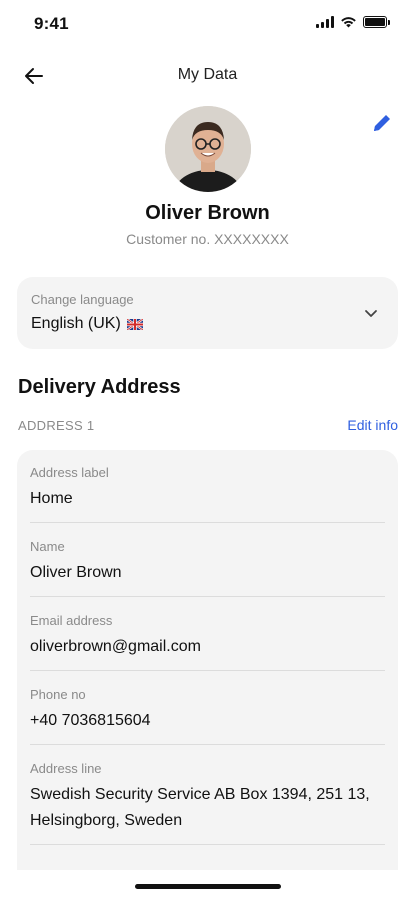 The height and width of the screenshot is (900, 415). I want to click on delivery-address-title: Delivery Address, so click(99, 387).